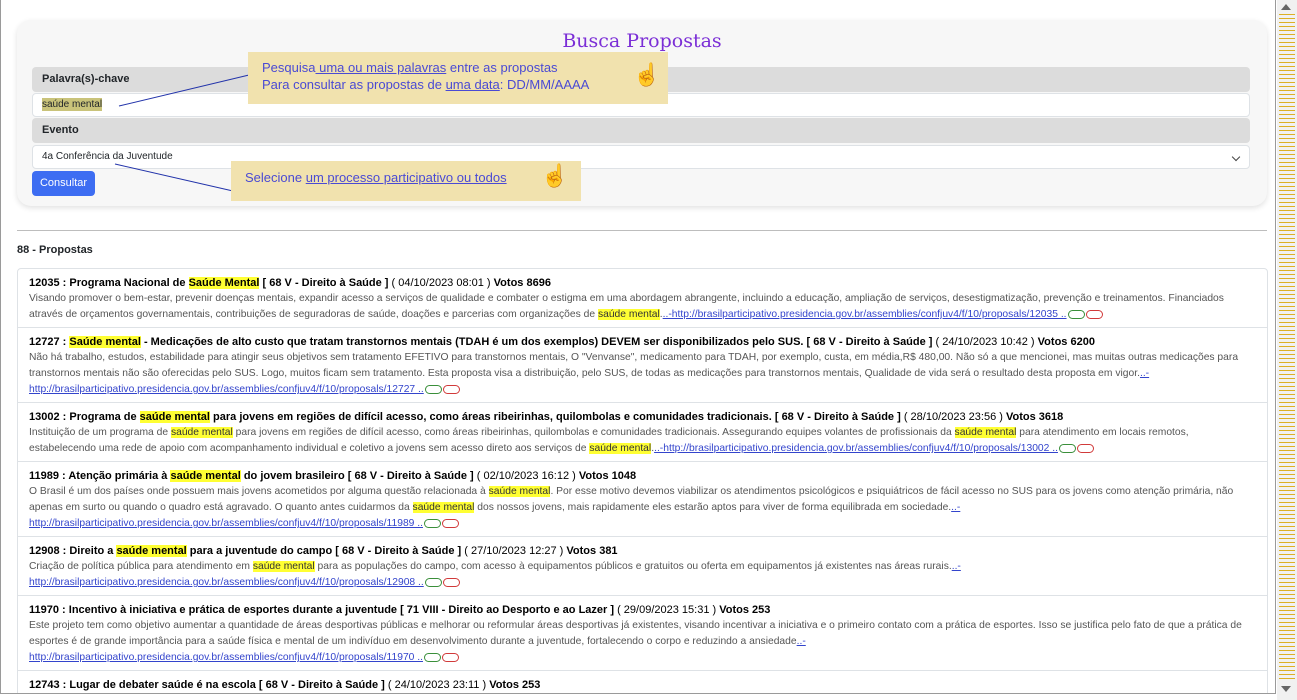 This screenshot has width=1297, height=700. What do you see at coordinates (63, 183) in the screenshot?
I see `consultar-button: Consultar` at bounding box center [63, 183].